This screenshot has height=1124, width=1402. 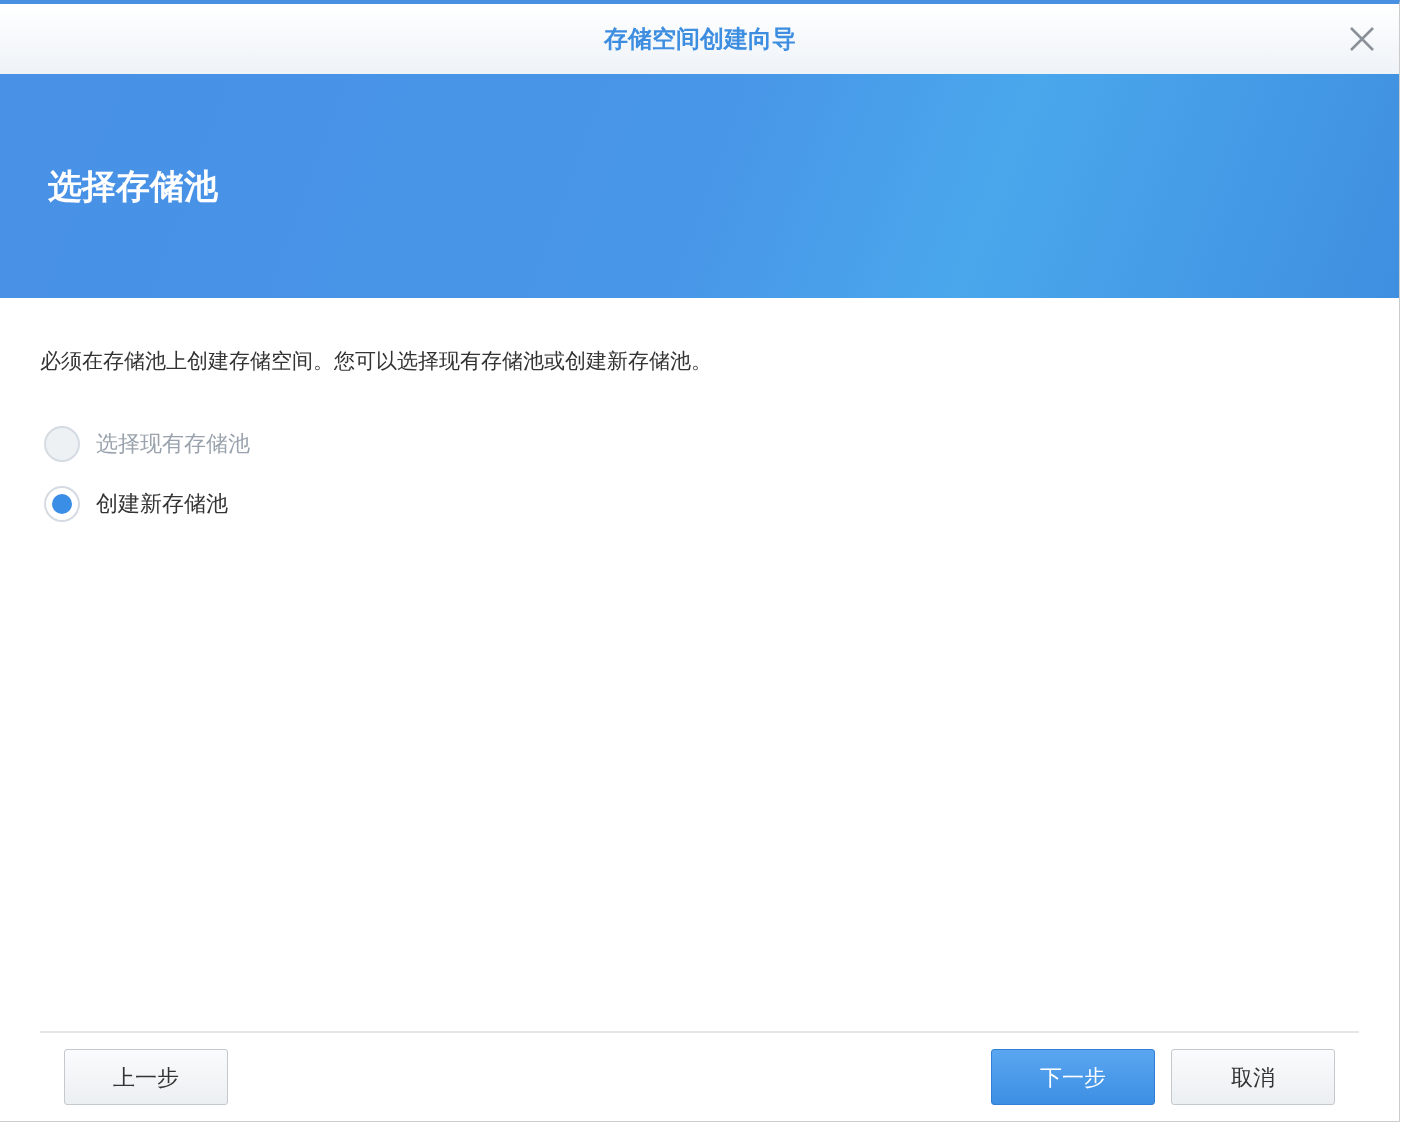 I want to click on header-title: 选择存储池, so click(x=133, y=186).